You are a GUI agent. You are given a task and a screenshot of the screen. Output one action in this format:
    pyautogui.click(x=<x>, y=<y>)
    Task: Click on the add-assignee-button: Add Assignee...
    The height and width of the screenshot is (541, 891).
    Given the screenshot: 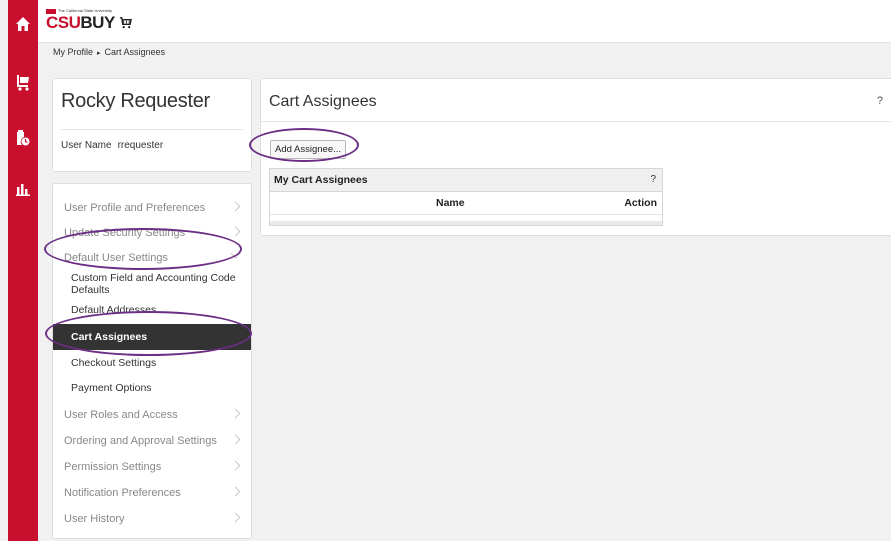 What is the action you would take?
    pyautogui.click(x=308, y=149)
    